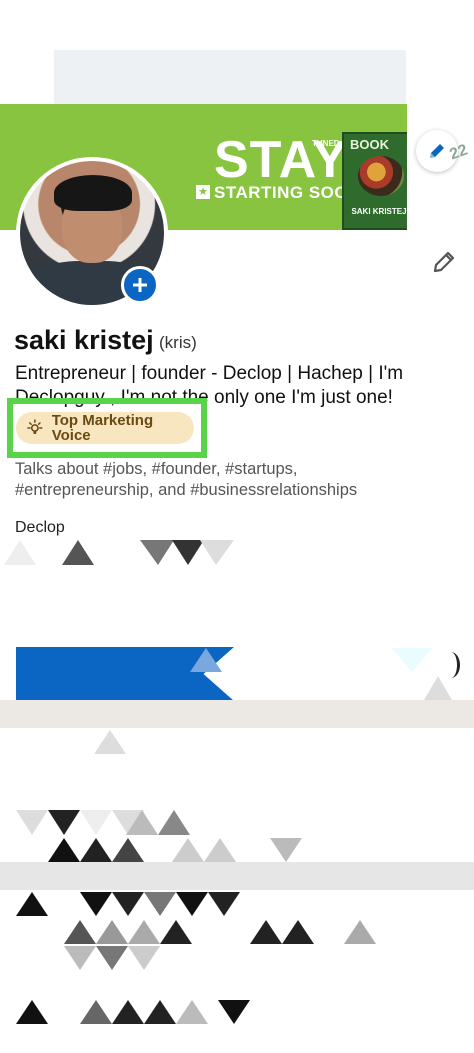 The image size is (474, 1053). Describe the element at coordinates (287, 192) in the screenshot. I see `banner-subline: STARTING SOON` at that location.